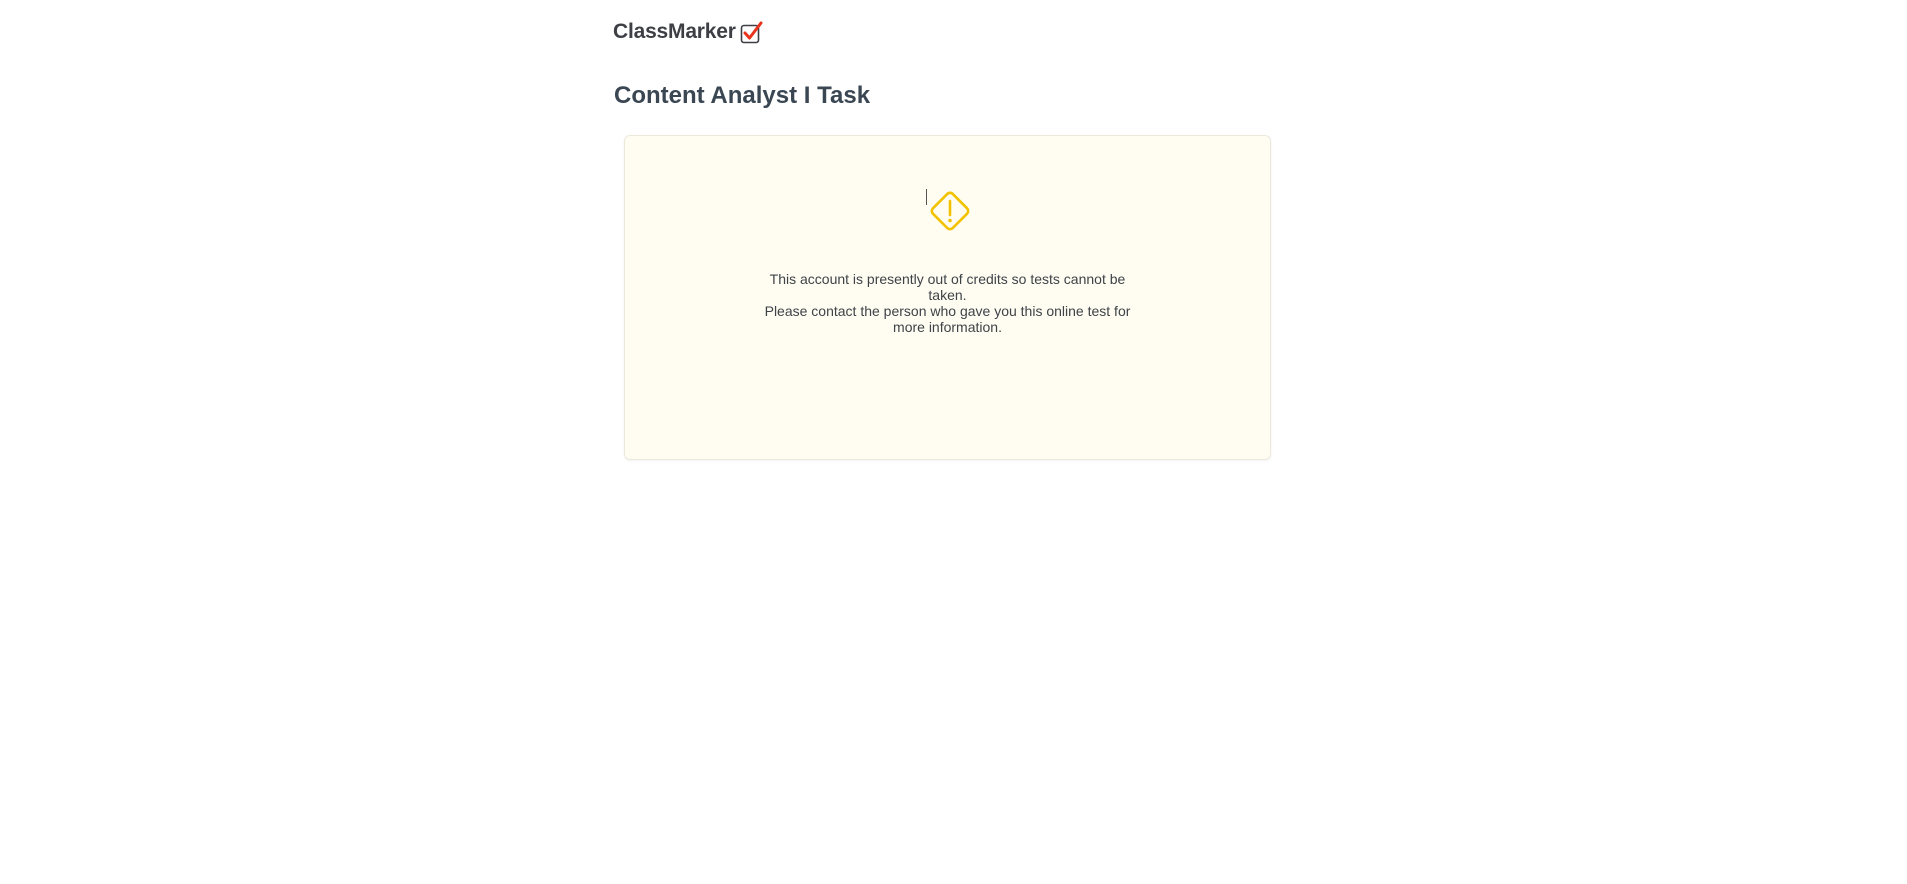  Describe the element at coordinates (742, 95) in the screenshot. I see `page-title: Content Analyst I Task` at that location.